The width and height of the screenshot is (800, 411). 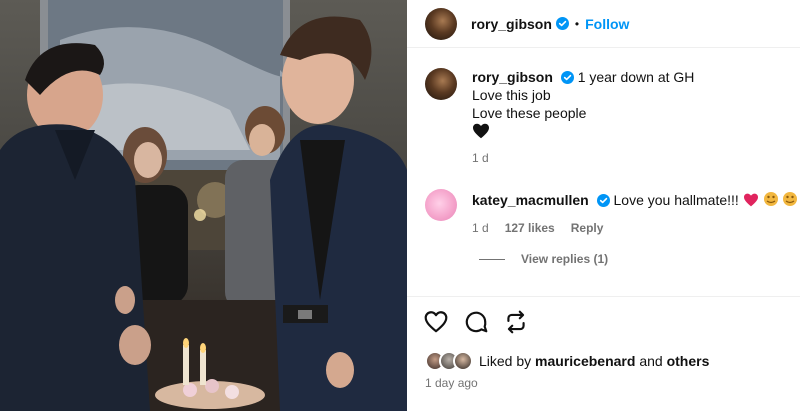 I want to click on post-header: rory_gibson • Follow, so click(x=603, y=24).